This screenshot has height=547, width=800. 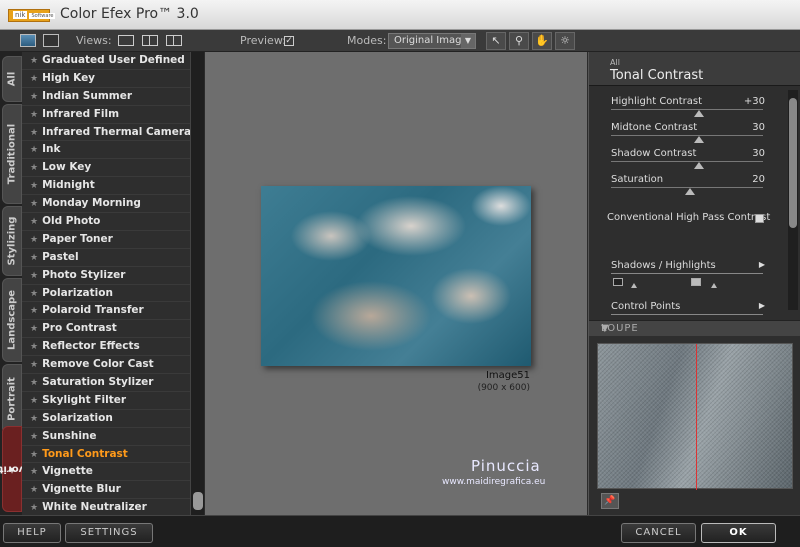 I want to click on filter-item: ★ Midnight, so click(x=106, y=186).